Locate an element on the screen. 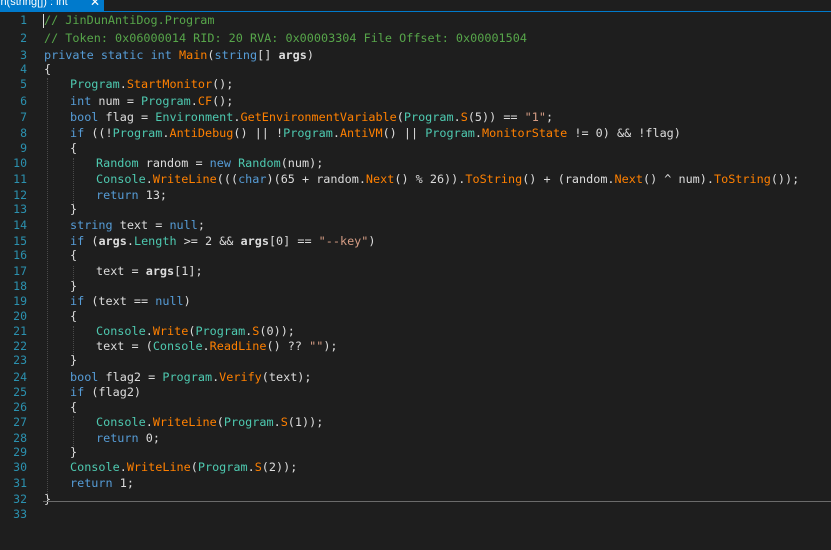  line-number: 7 is located at coordinates (23, 117).